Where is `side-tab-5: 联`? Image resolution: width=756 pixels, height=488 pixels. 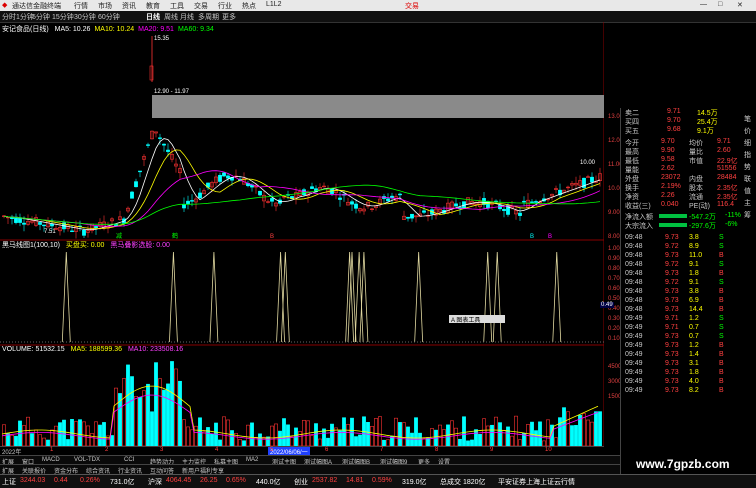
side-tab-5: 联 is located at coordinates (747, 179).